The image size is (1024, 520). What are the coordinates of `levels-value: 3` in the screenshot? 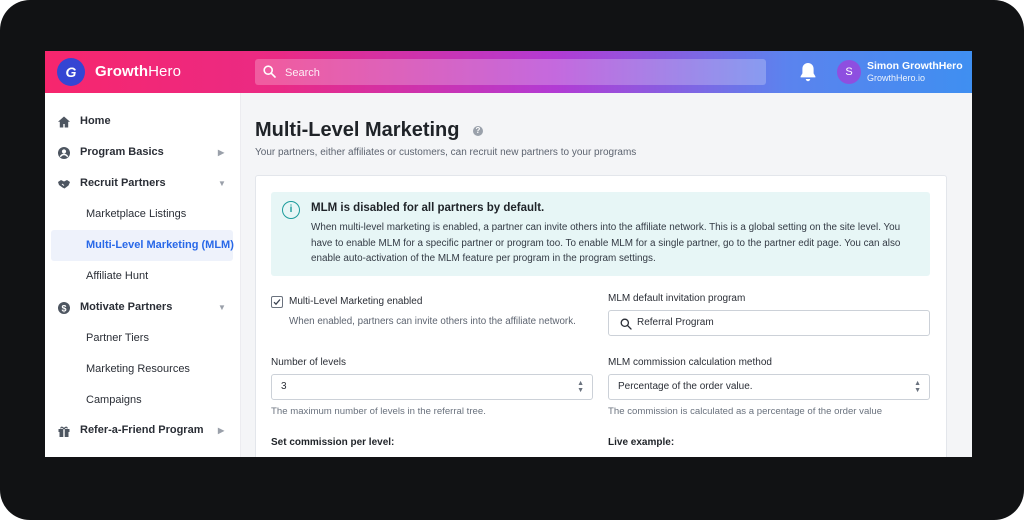 It's located at (284, 386).